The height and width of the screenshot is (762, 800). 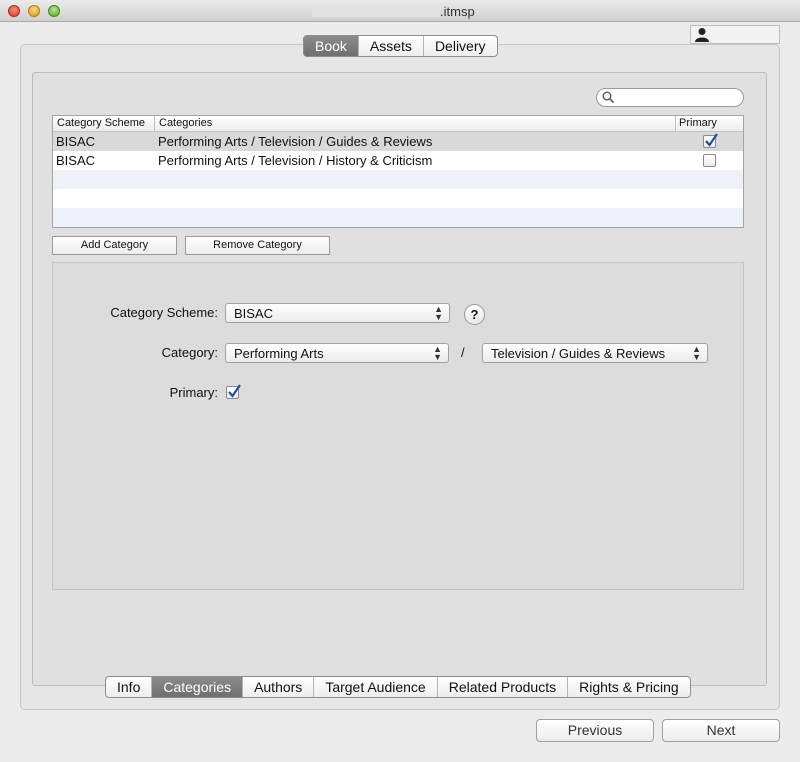 What do you see at coordinates (595, 730) in the screenshot?
I see `previous-button: Previous` at bounding box center [595, 730].